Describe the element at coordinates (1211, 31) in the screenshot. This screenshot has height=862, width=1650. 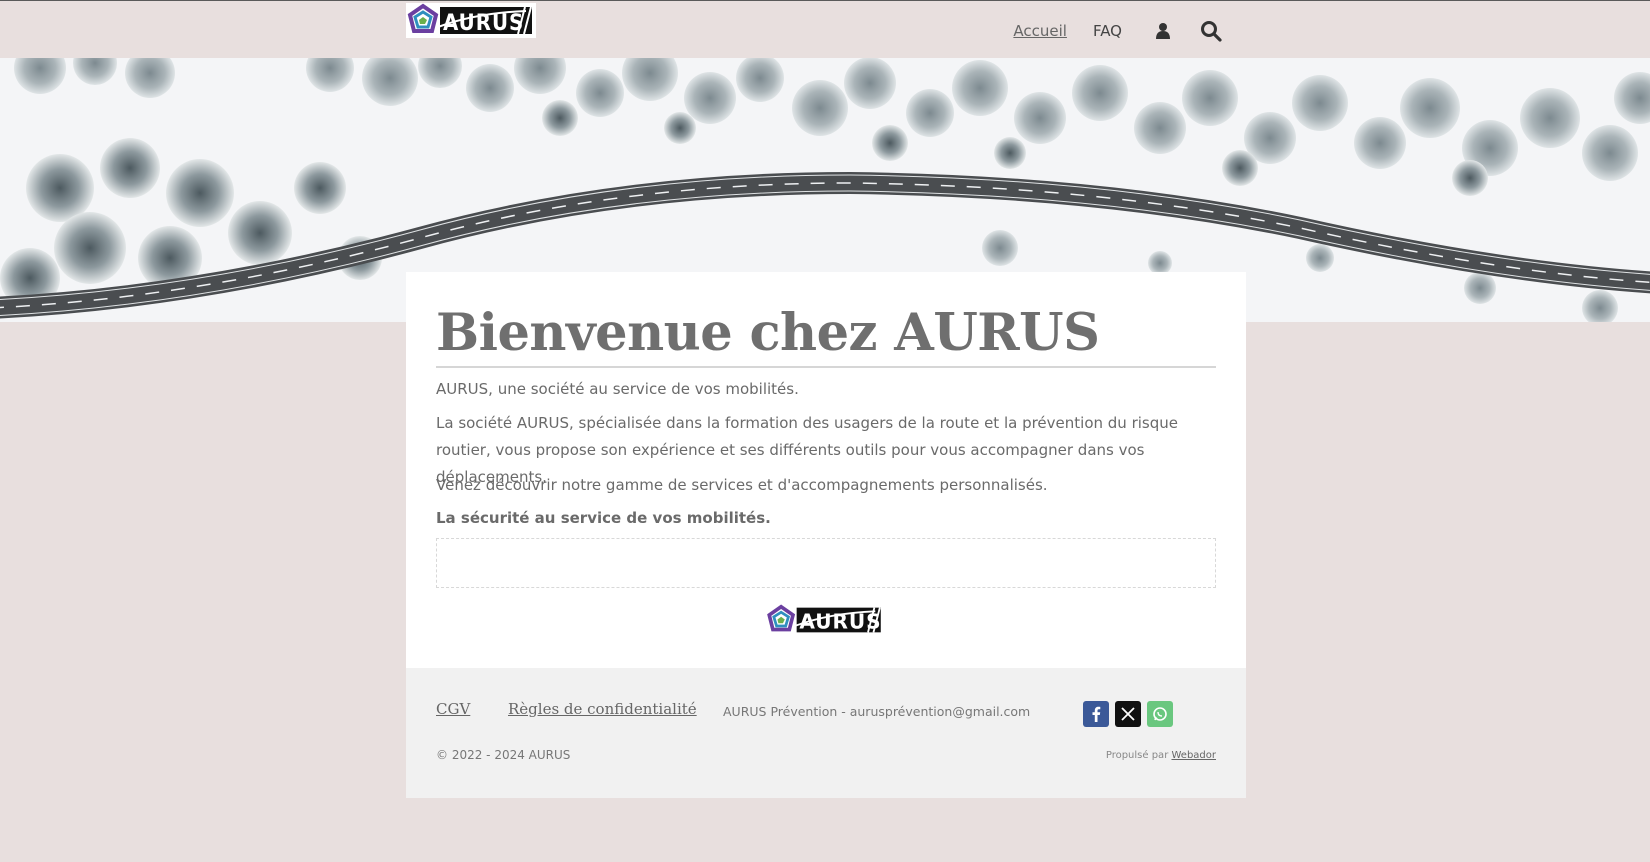
I see `search-icon` at that location.